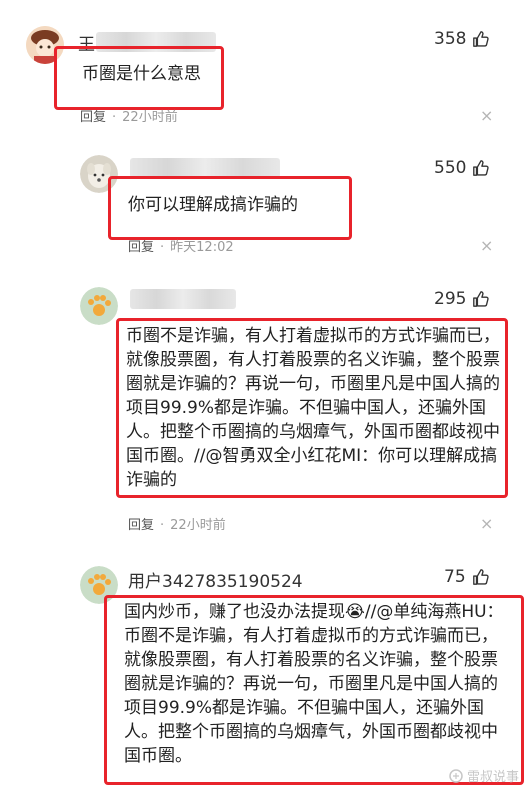 This screenshot has width=527, height=797. I want to click on like-button: 75, so click(467, 577).